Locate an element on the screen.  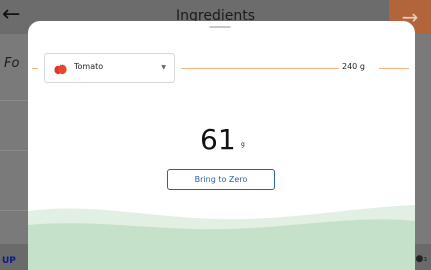
weight-unit: g is located at coordinates (243, 144).